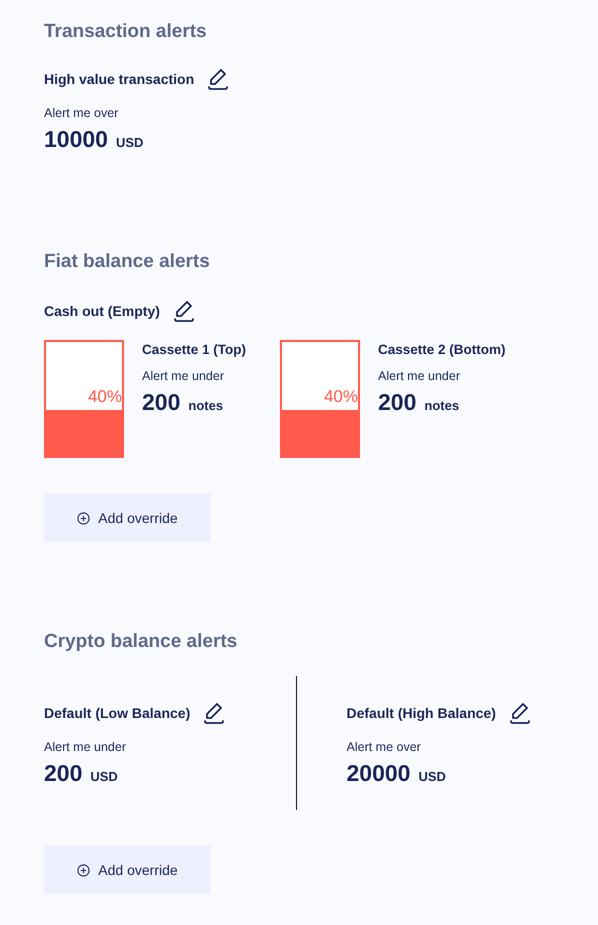 This screenshot has width=598, height=925. Describe the element at coordinates (421, 713) in the screenshot. I see `alert-name: Default (High Balance)` at that location.